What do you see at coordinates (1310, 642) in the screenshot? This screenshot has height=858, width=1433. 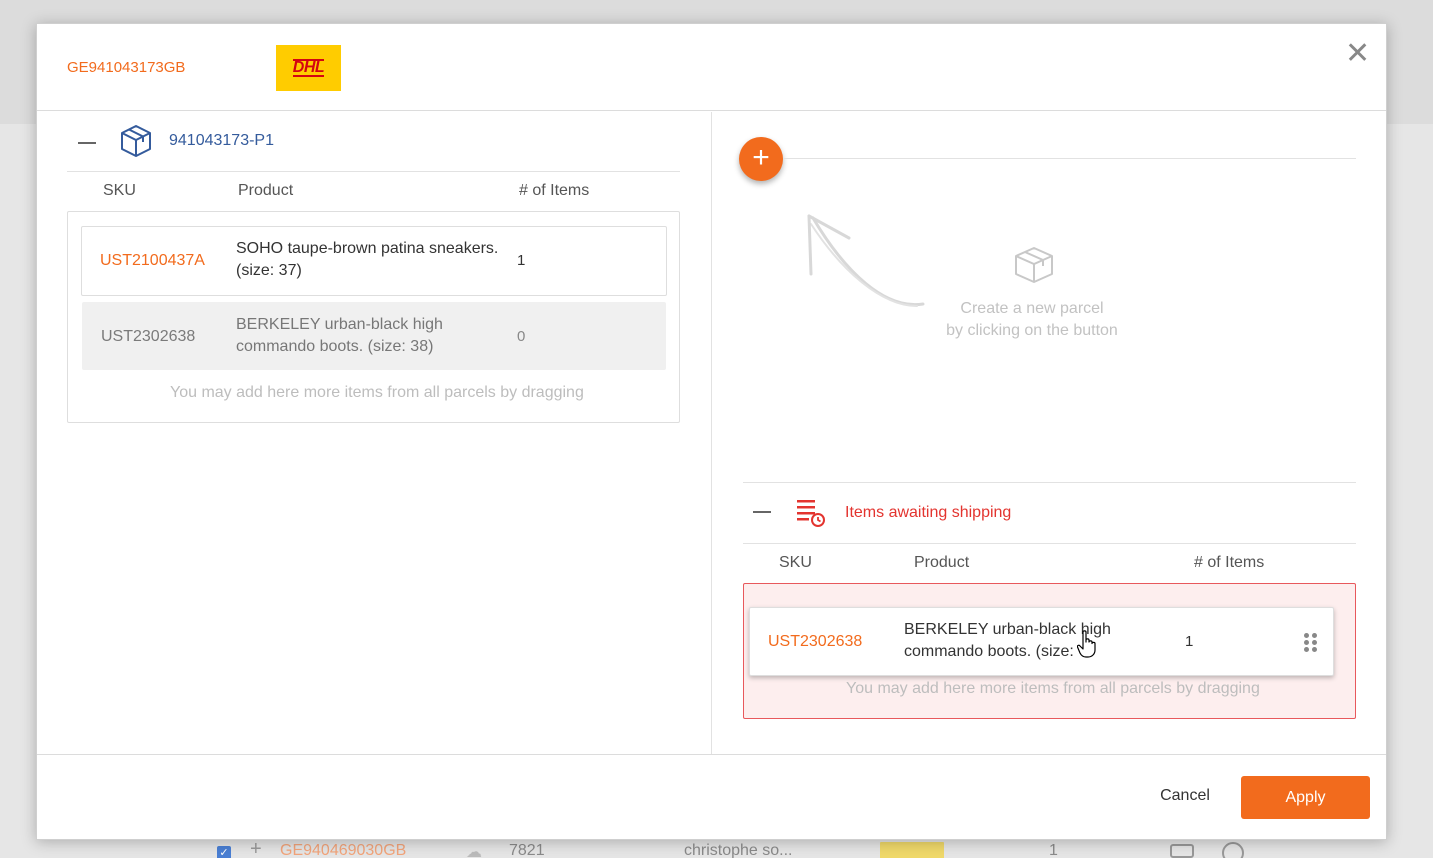 I see `drag-handle-icon` at bounding box center [1310, 642].